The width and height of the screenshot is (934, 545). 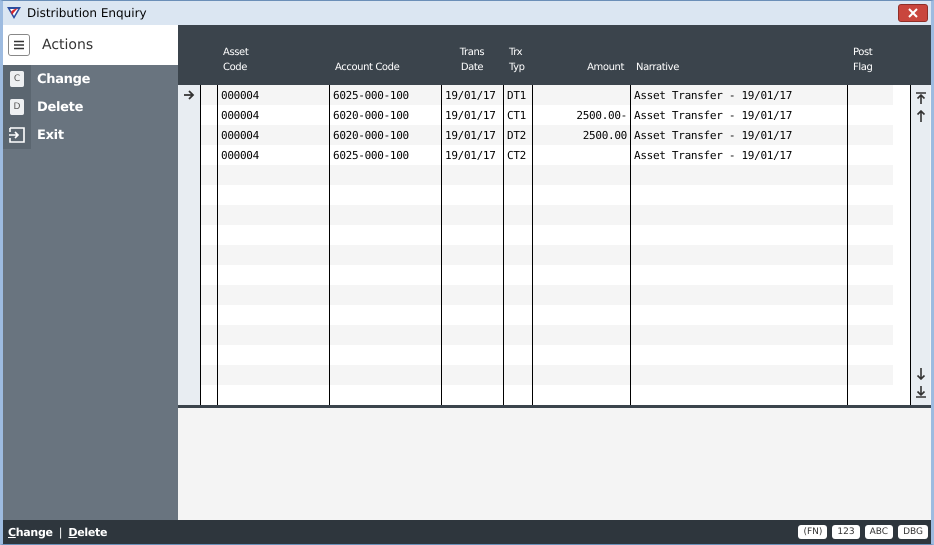 I want to click on row-indicator, so click(x=189, y=95).